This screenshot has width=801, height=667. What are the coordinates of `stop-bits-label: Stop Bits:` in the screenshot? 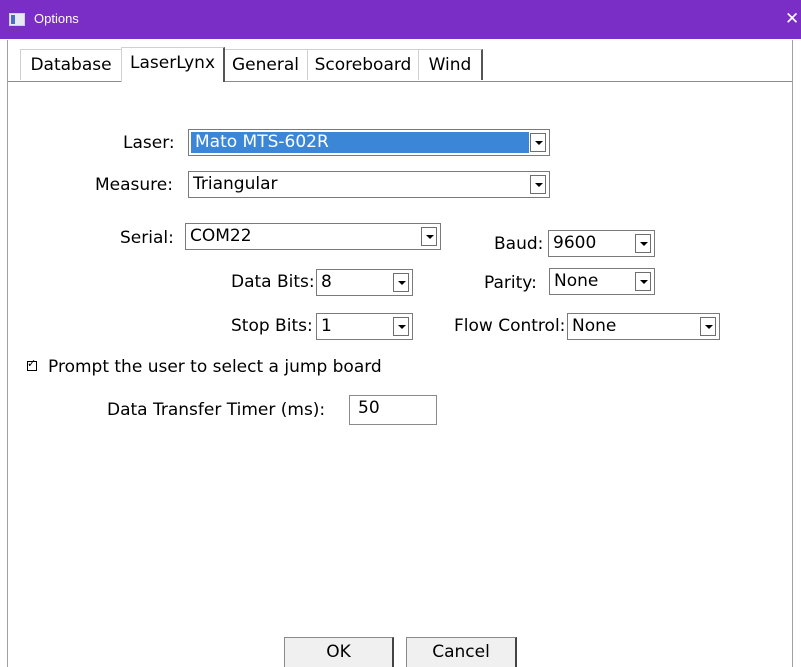 It's located at (272, 326).